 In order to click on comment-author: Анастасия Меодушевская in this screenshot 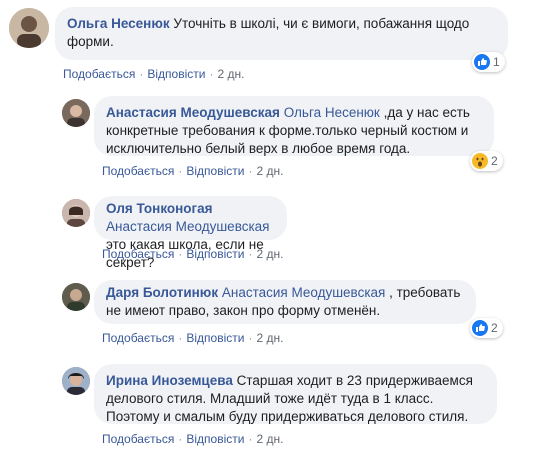, I will do `click(193, 112)`.